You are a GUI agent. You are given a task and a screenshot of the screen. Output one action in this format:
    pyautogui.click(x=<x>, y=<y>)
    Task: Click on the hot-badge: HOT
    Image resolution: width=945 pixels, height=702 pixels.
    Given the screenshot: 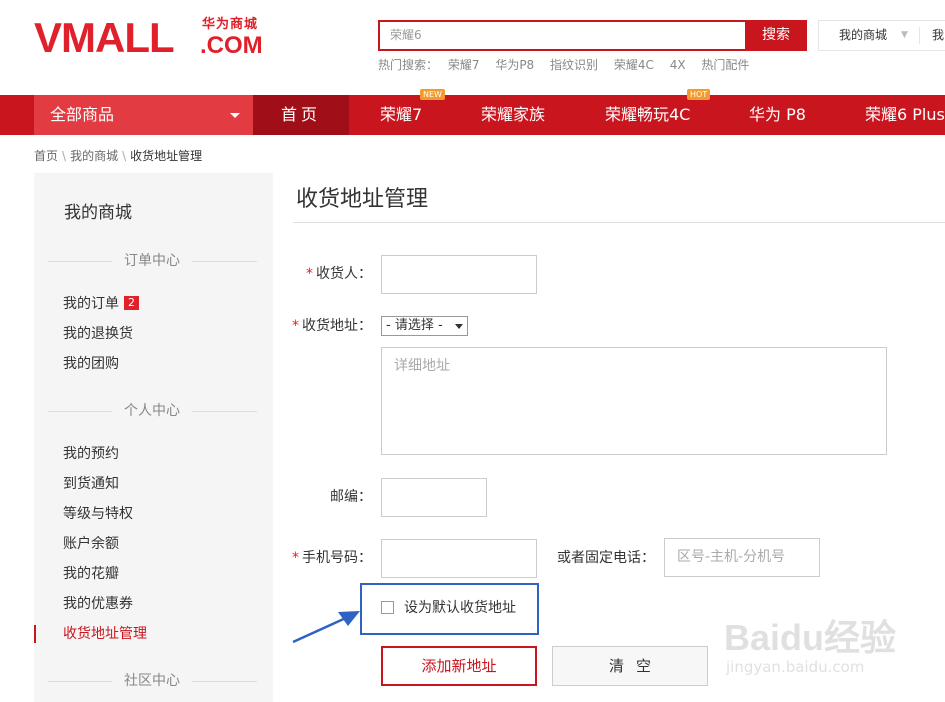 What is the action you would take?
    pyautogui.click(x=699, y=94)
    